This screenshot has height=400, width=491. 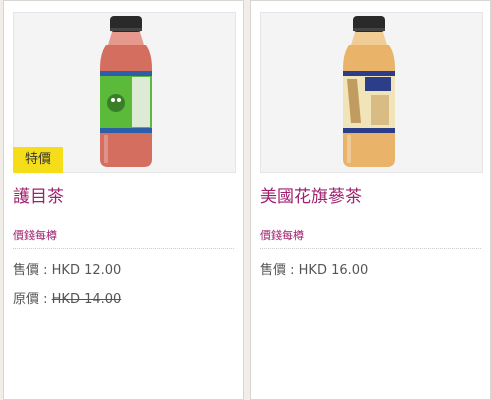 What do you see at coordinates (38, 194) in the screenshot?
I see `product-title: 護目茶` at bounding box center [38, 194].